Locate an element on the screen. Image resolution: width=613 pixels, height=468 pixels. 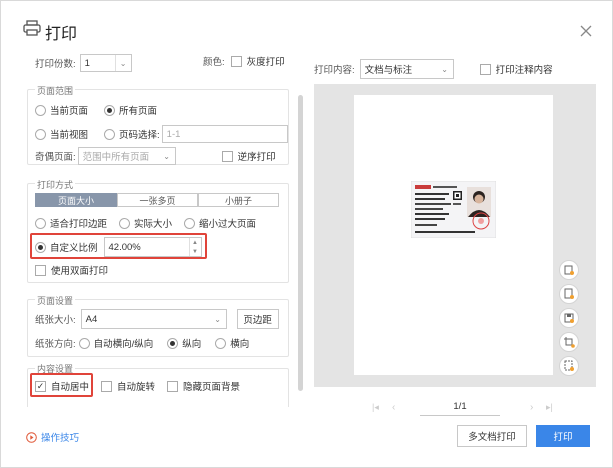
print-content-select: 文档与标注 ⌄ is located at coordinates (406, 69).